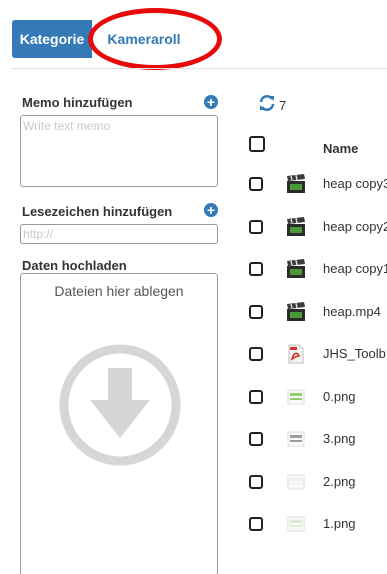 This screenshot has width=387, height=574. What do you see at coordinates (67, 126) in the screenshot?
I see `memo-placeholder: Write text memo` at bounding box center [67, 126].